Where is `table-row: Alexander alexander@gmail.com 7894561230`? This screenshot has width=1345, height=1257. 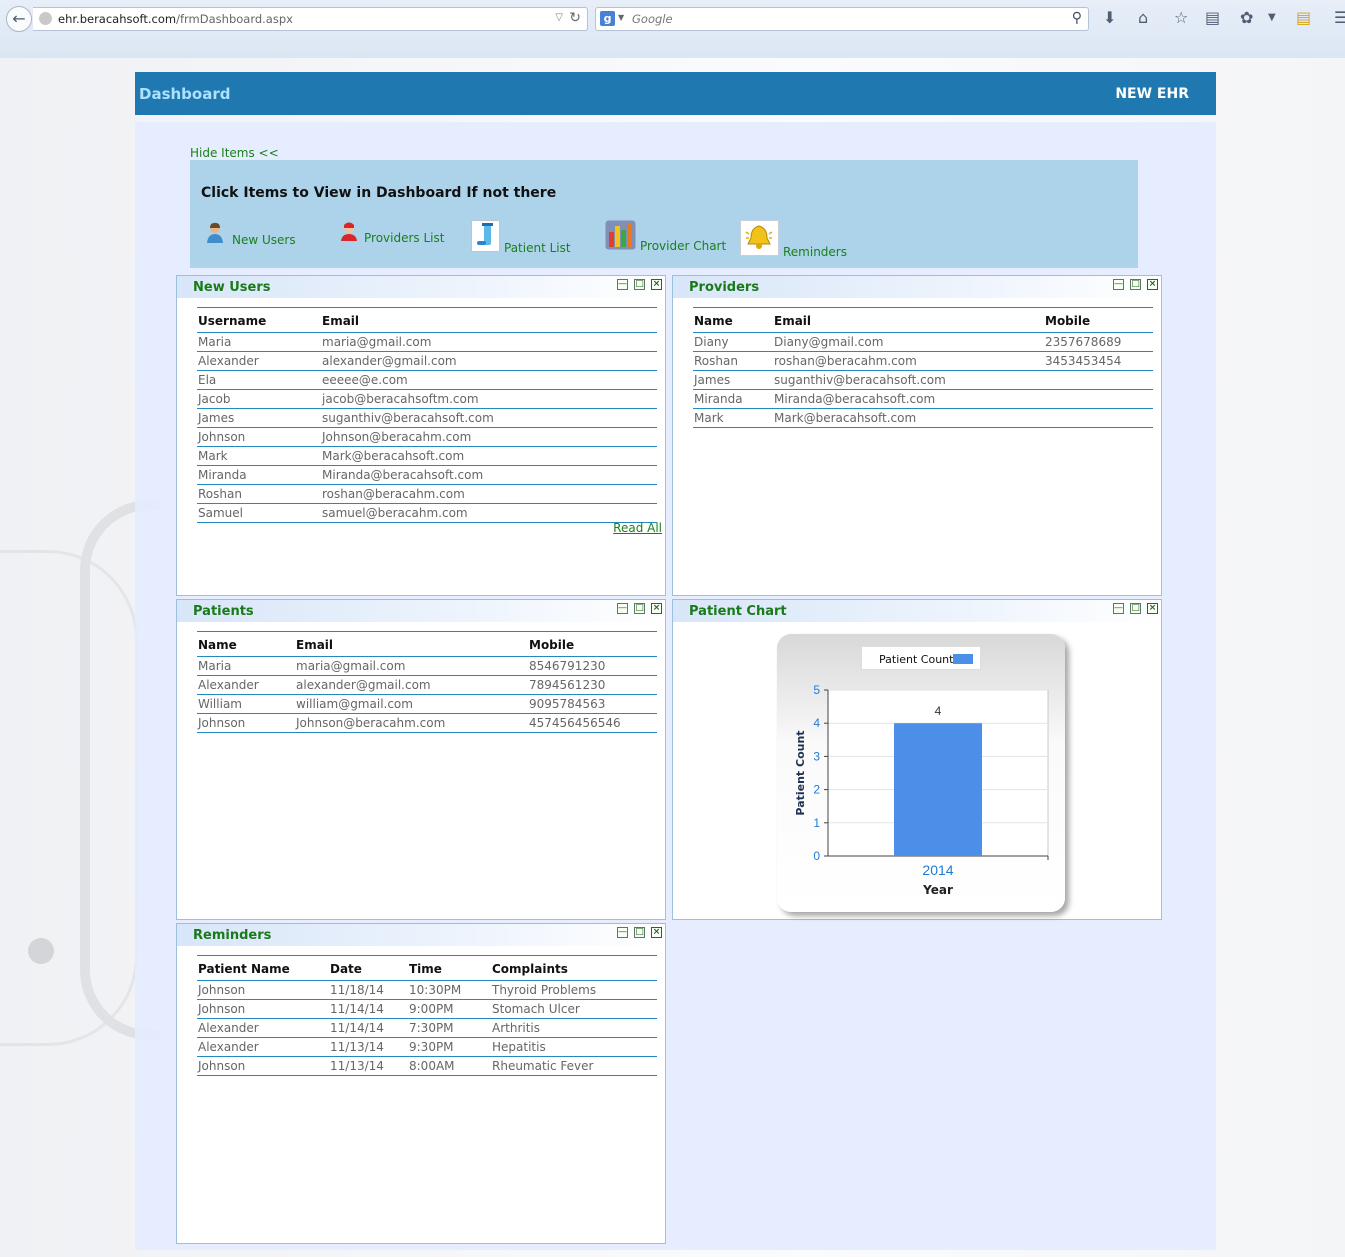 table-row: Alexander alexander@gmail.com 7894561230 is located at coordinates (427, 685).